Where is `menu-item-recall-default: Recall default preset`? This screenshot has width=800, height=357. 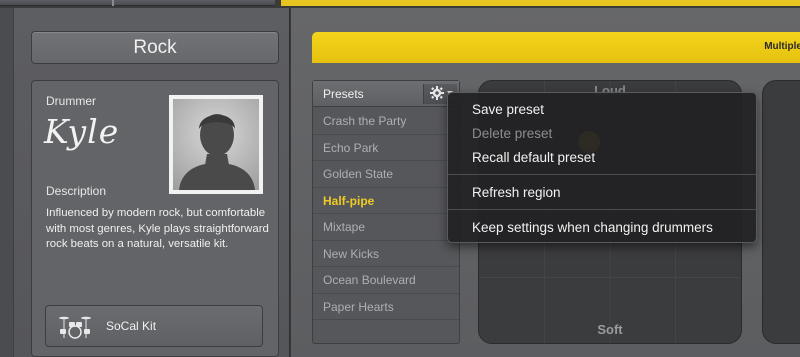 menu-item-recall-default: Recall default preset is located at coordinates (533, 157).